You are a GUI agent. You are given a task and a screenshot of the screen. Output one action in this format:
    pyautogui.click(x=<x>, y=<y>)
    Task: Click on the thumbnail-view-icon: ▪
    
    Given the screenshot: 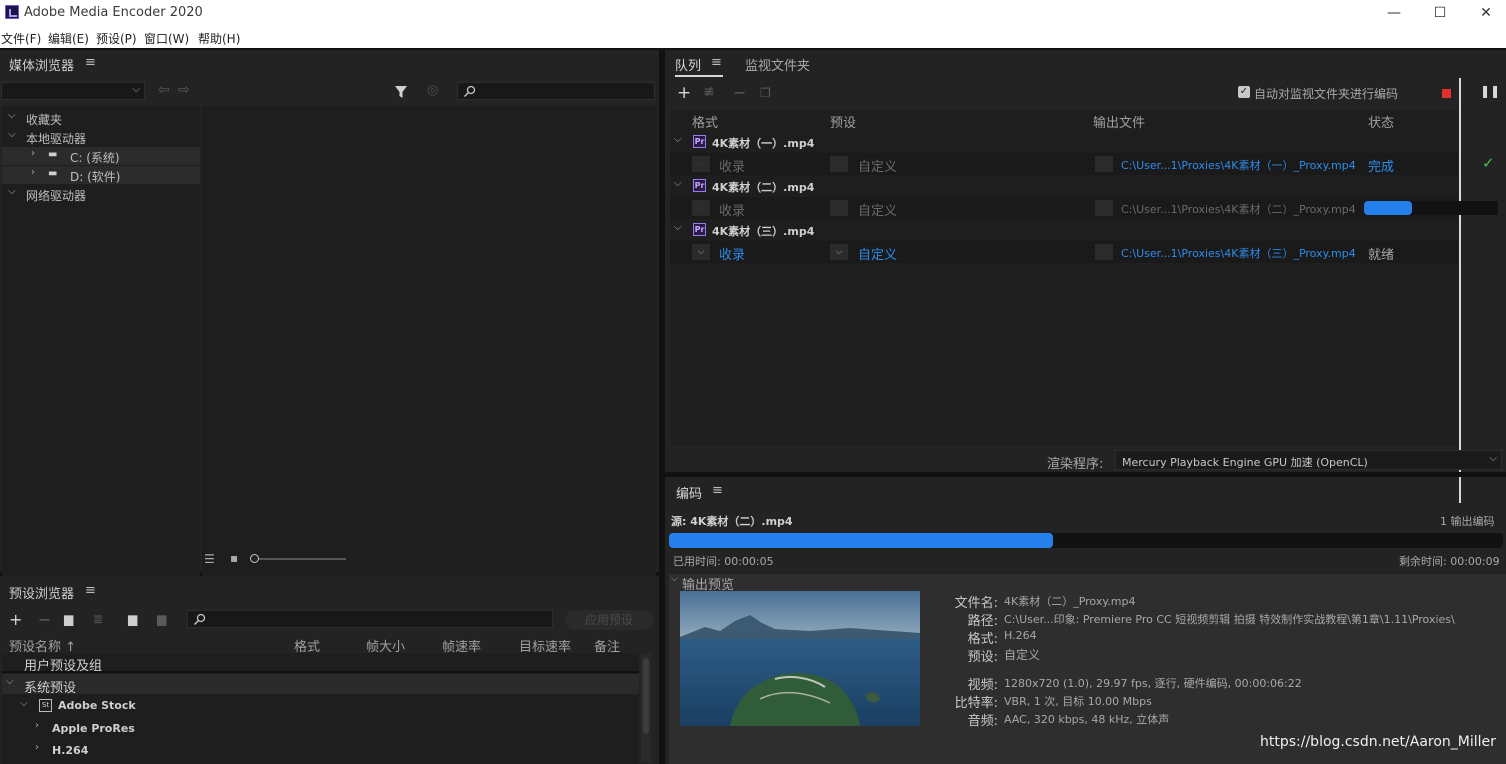 What is the action you would take?
    pyautogui.click(x=234, y=558)
    